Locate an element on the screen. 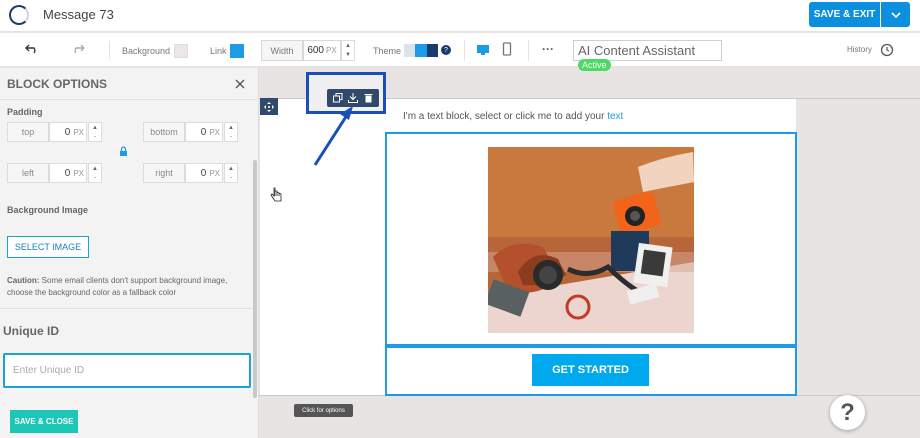  close-icon is located at coordinates (240, 84).